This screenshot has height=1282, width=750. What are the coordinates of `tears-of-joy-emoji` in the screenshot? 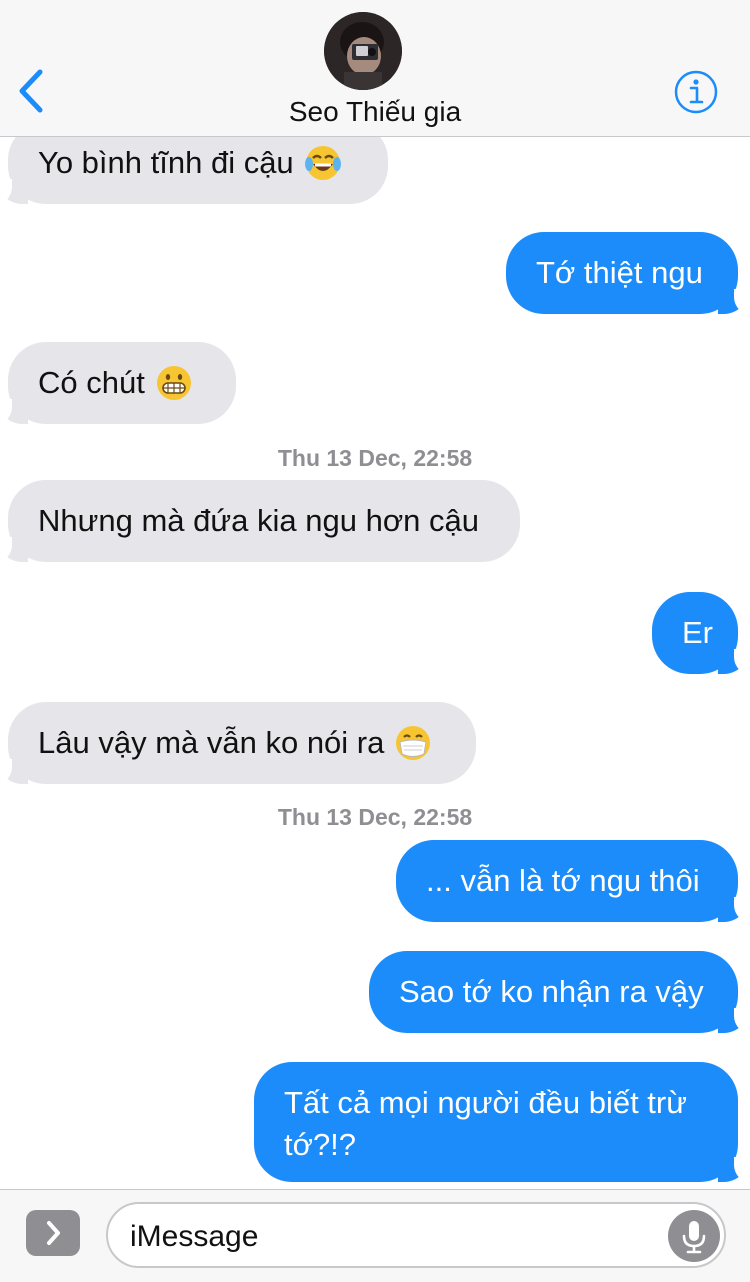 It's located at (322, 163).